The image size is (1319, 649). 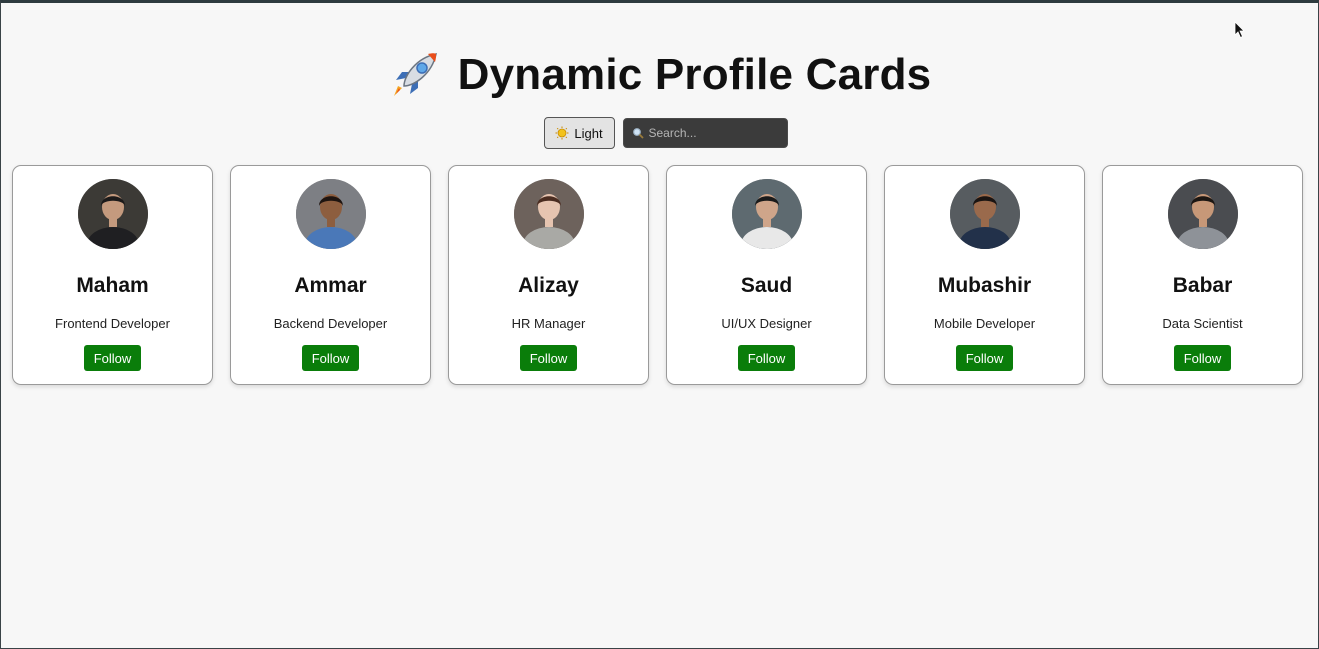 I want to click on profile-name: Maham, so click(x=112, y=285).